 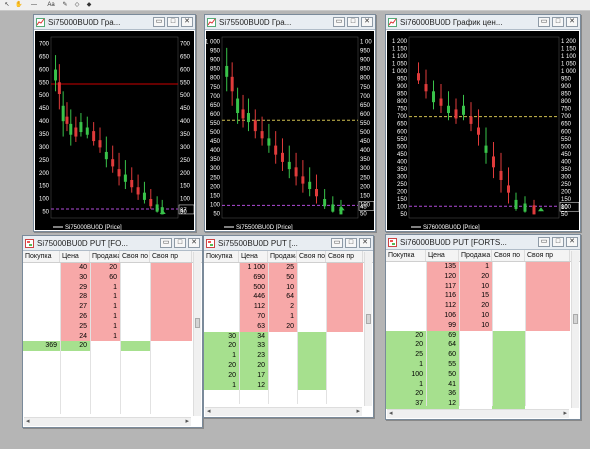 I want to click on orderbook-row: 63 20, so click(x=288, y=326).